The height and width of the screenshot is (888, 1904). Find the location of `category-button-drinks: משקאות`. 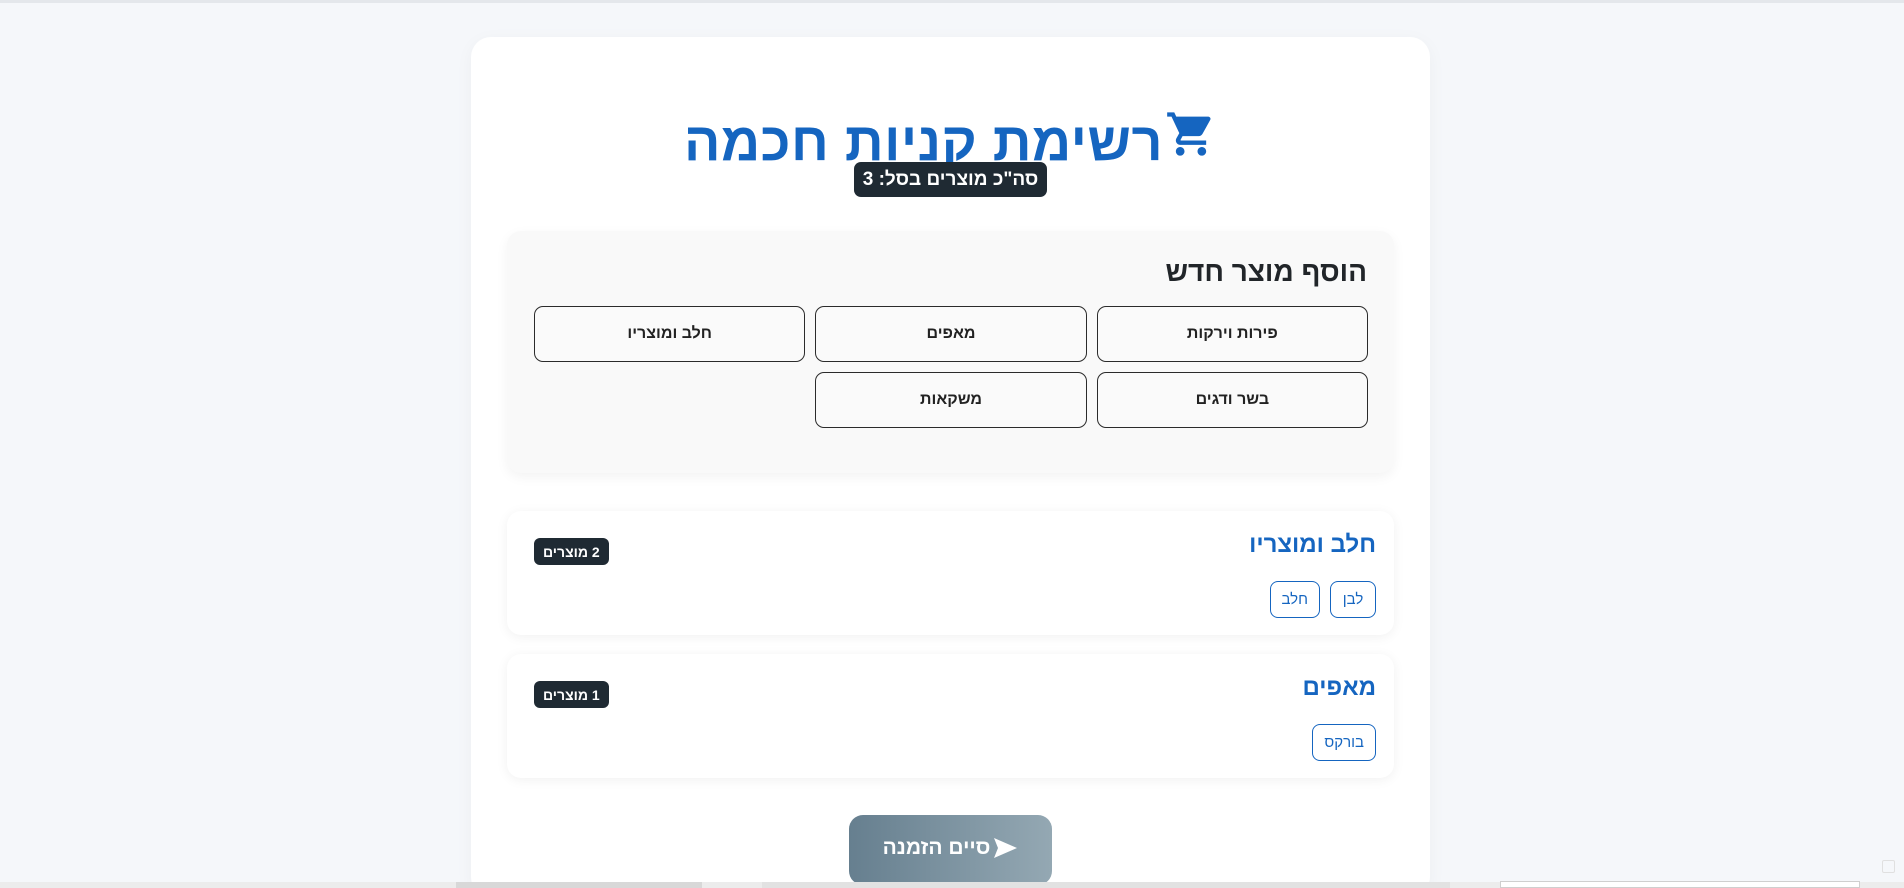

category-button-drinks: משקאות is located at coordinates (951, 400).